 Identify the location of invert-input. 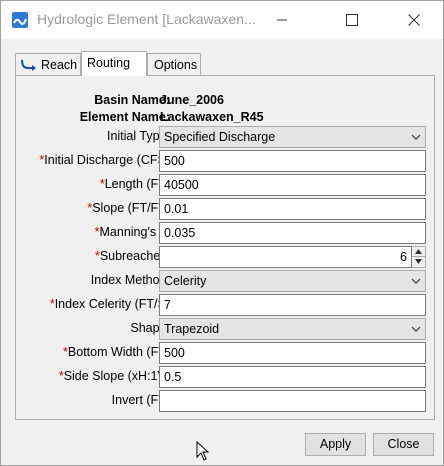
(292, 401).